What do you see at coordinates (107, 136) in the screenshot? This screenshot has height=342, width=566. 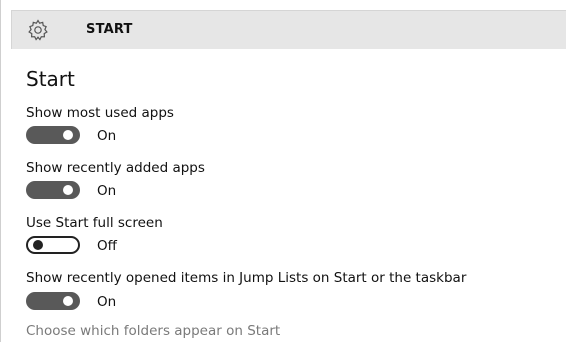 I see `toggle-state-most-used: On` at bounding box center [107, 136].